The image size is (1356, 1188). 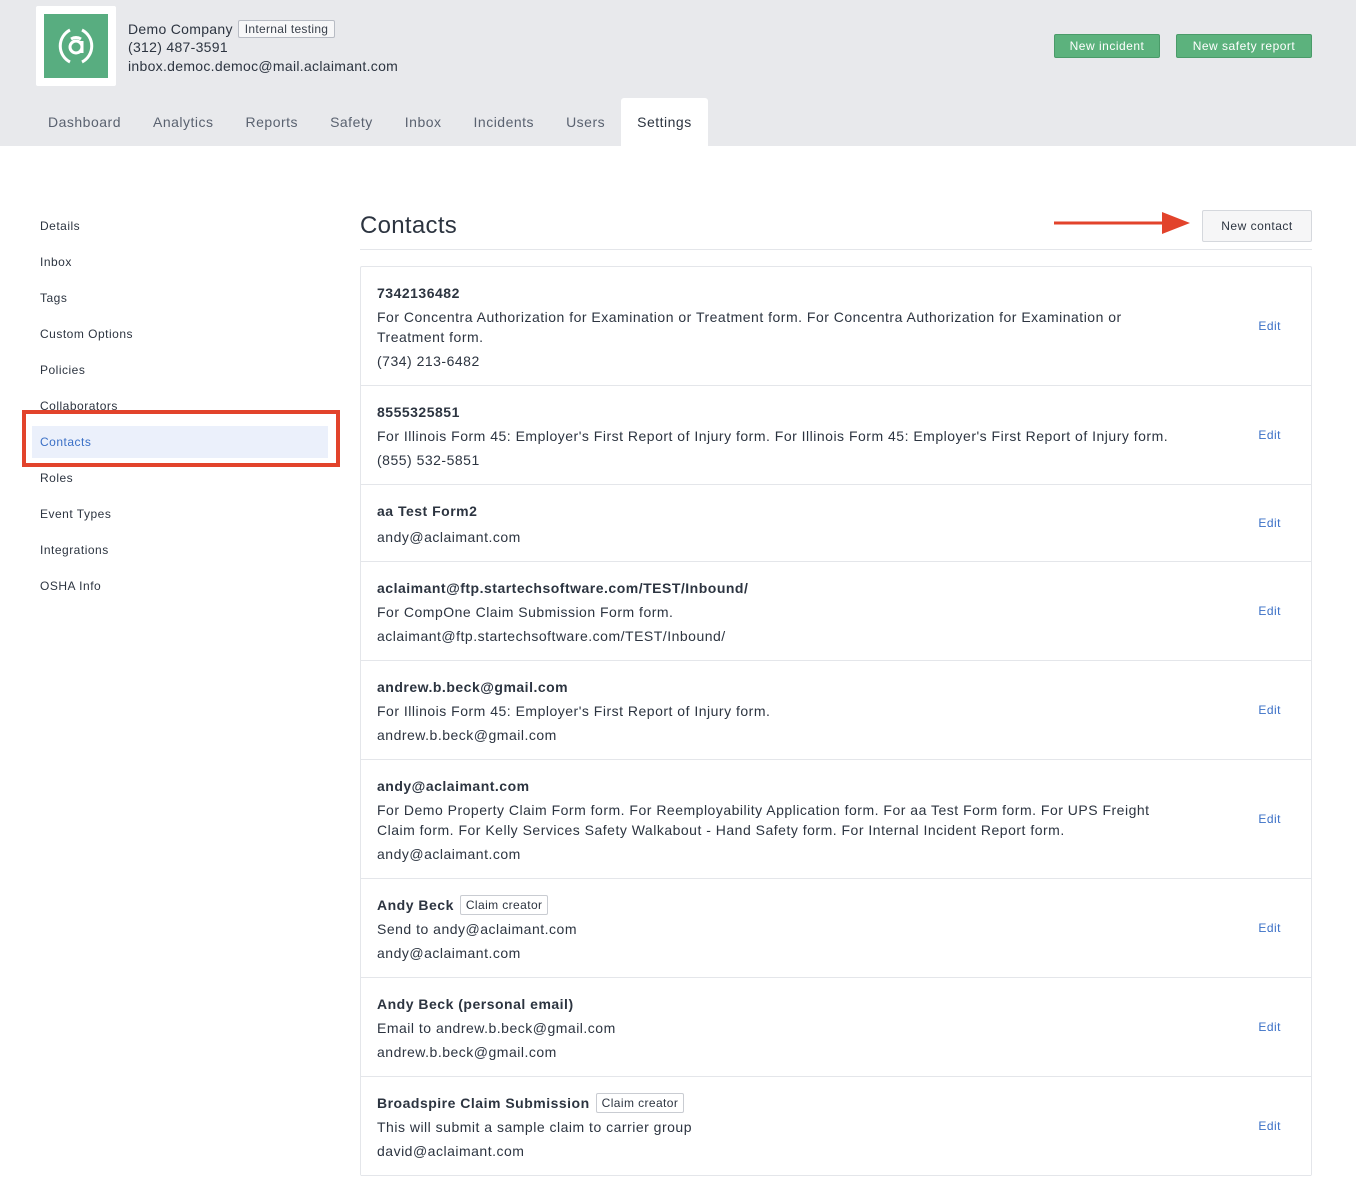 I want to click on contact-address: (734) 213-6482, so click(x=428, y=361).